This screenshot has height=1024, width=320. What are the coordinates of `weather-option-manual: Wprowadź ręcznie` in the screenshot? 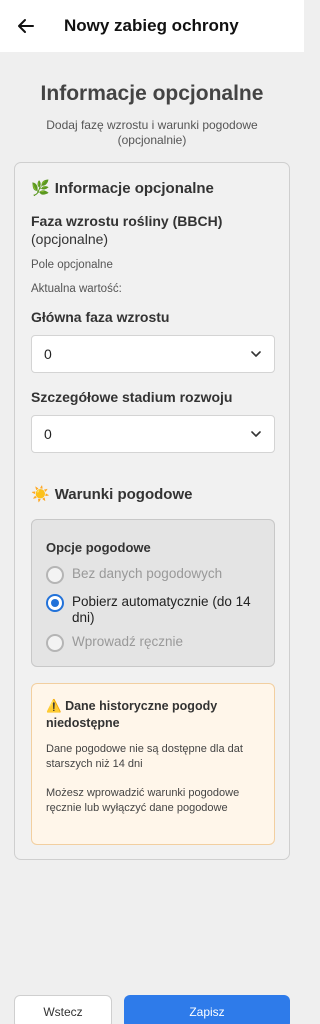 It's located at (114, 643).